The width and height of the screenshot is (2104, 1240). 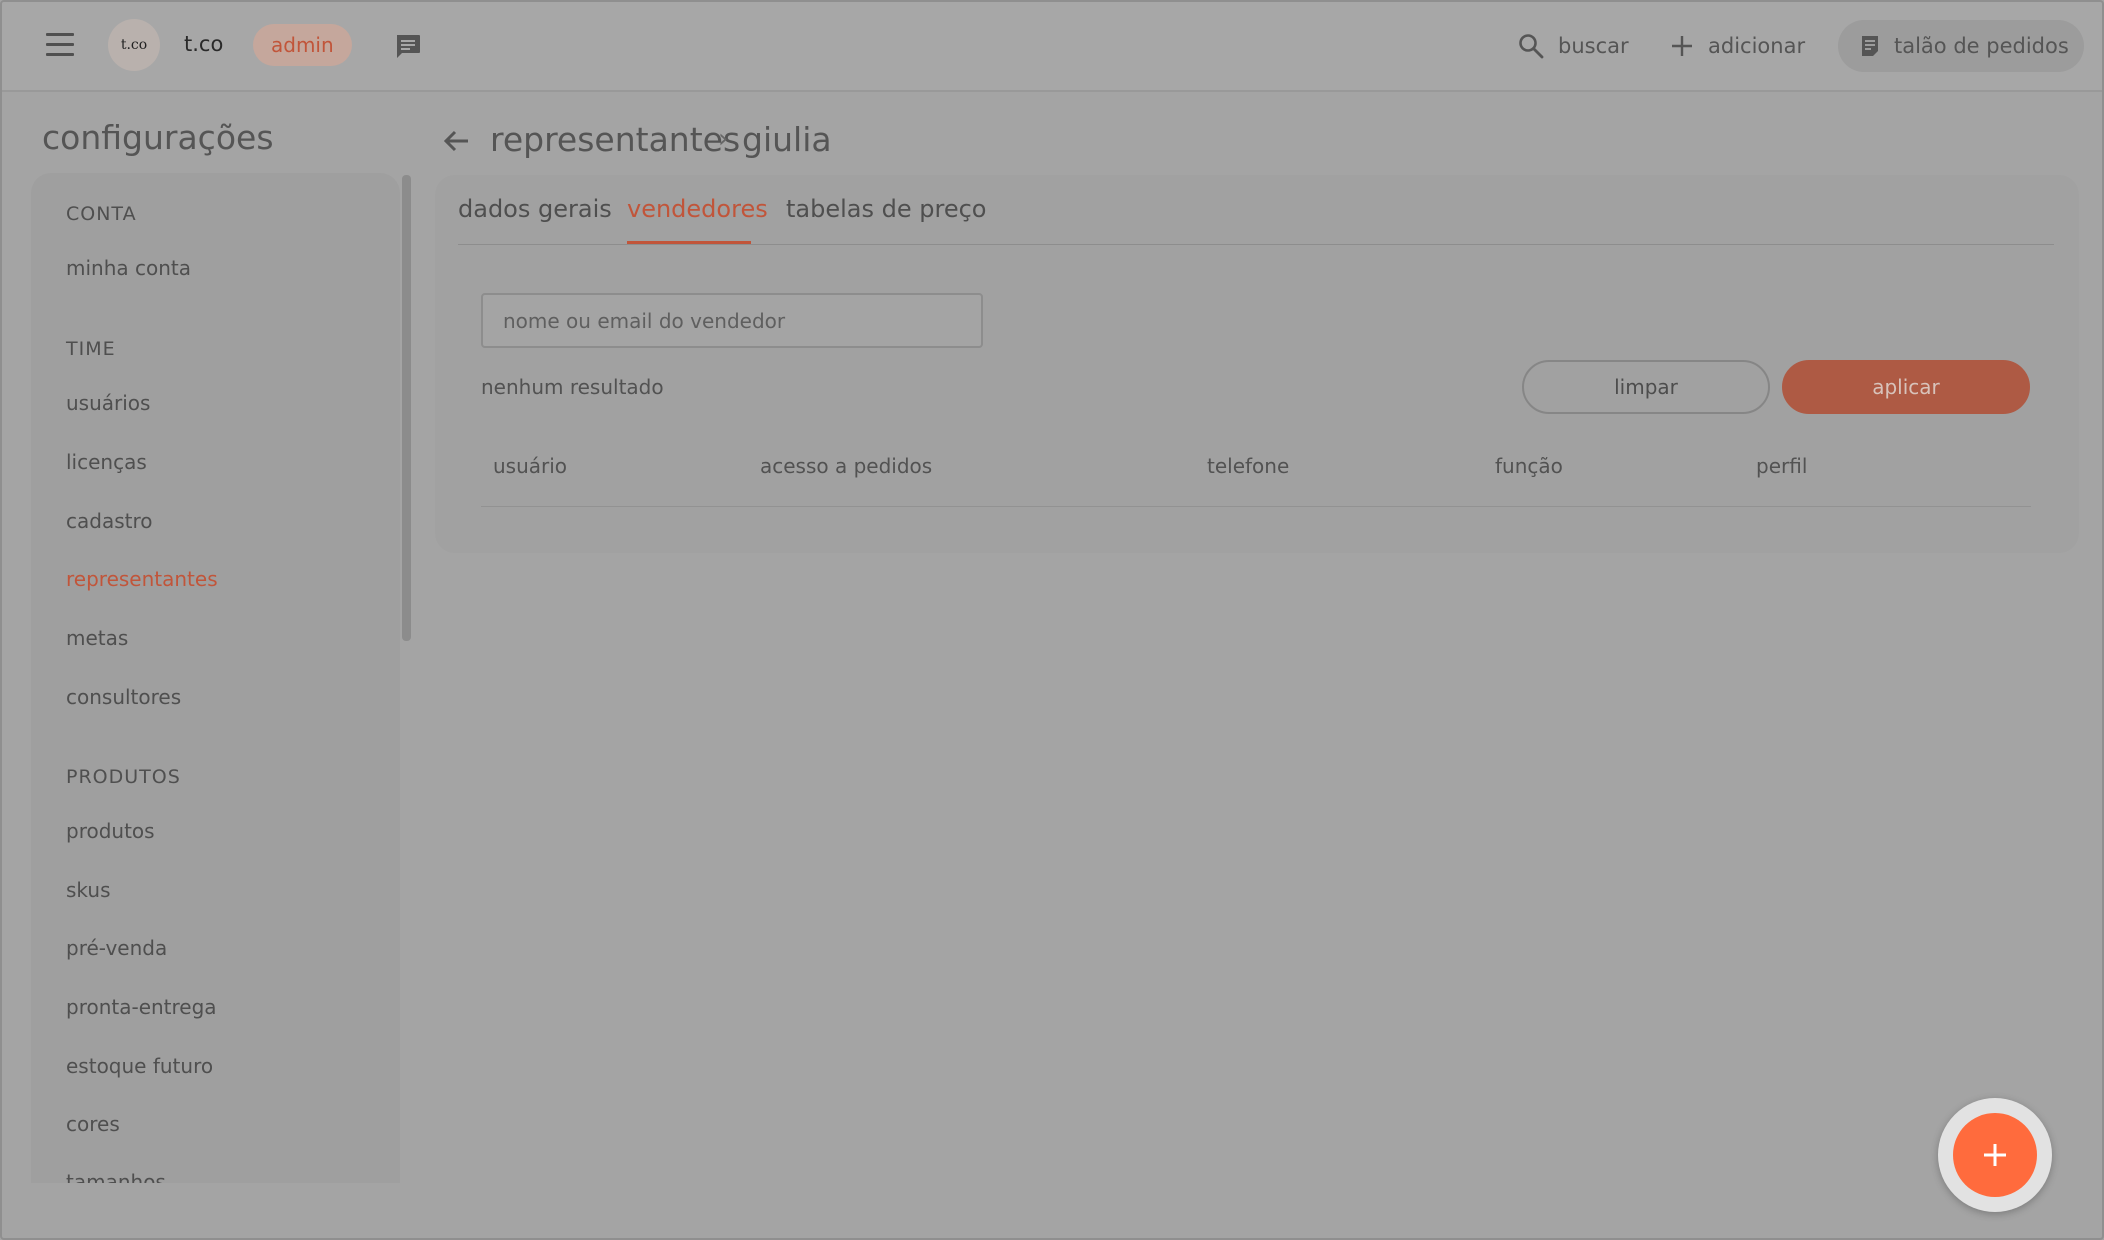 I want to click on tab-vendedores: vendedores, so click(x=697, y=209).